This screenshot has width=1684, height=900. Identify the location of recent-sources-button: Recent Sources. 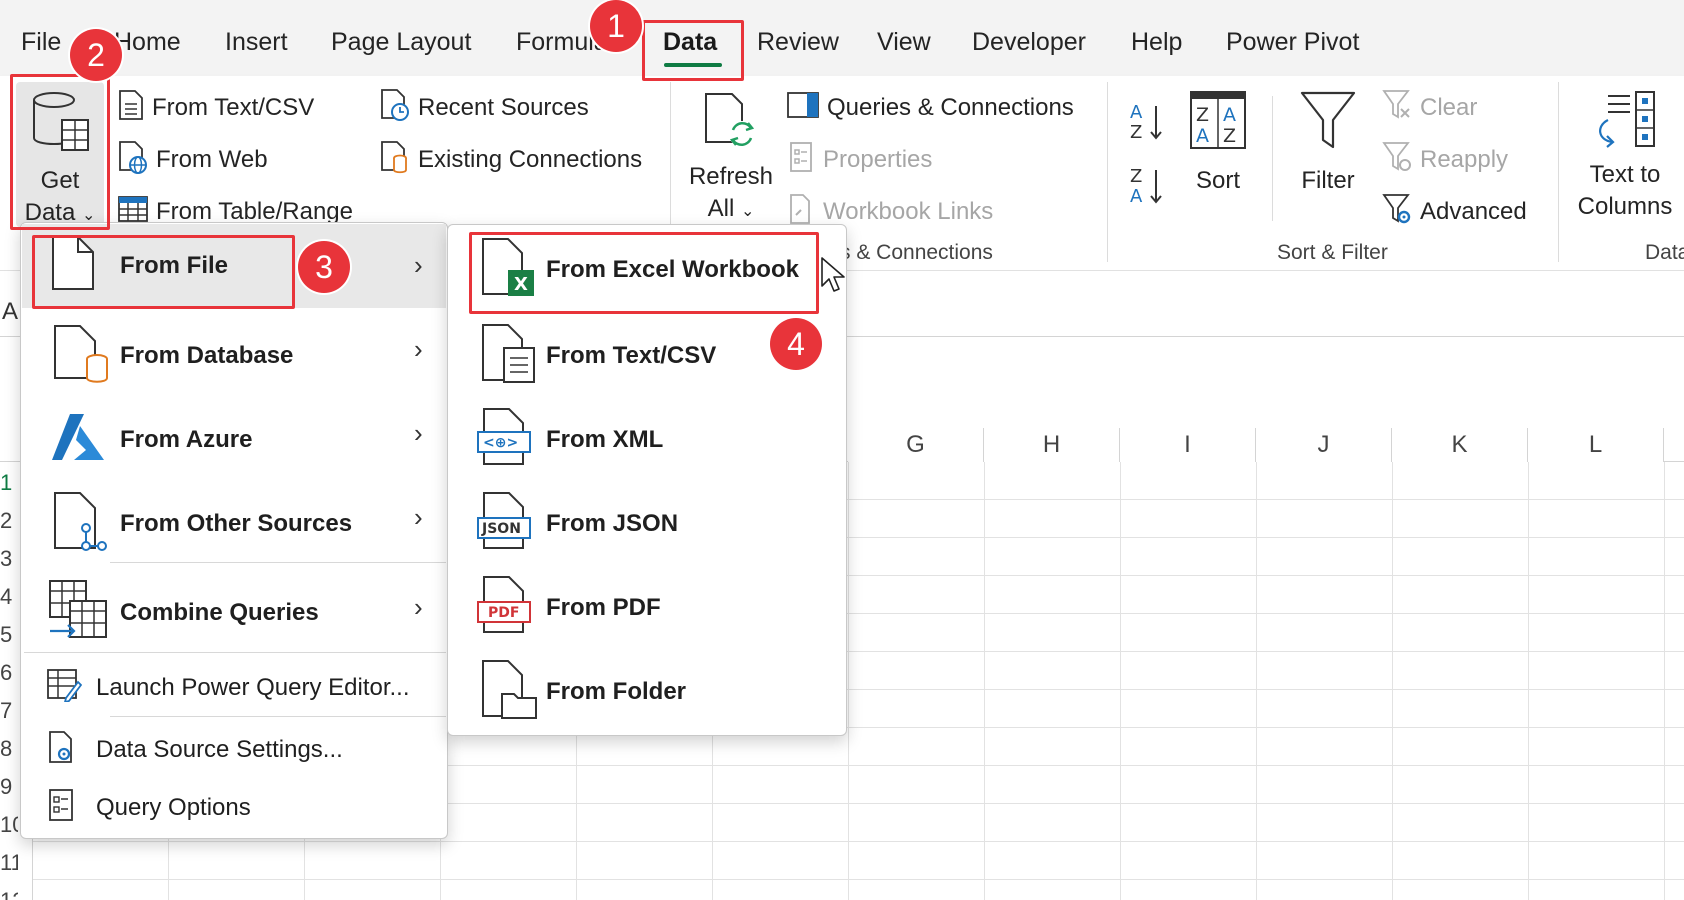
(484, 108).